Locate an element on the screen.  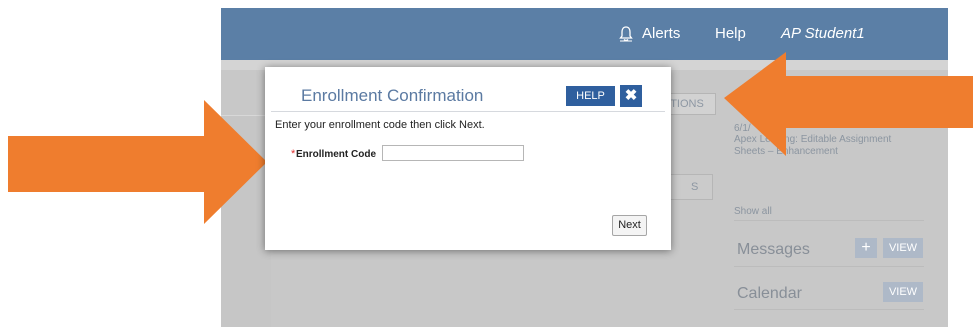
help-button: HELP is located at coordinates (590, 96).